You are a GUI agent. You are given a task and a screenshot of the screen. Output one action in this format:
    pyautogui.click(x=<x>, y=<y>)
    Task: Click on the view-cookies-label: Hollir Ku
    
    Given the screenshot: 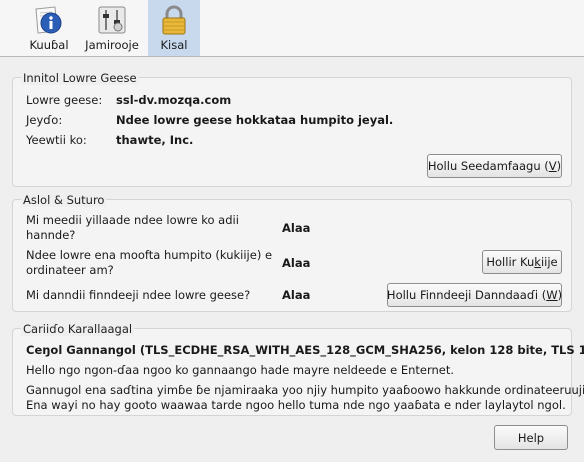 What is the action you would take?
    pyautogui.click(x=510, y=262)
    